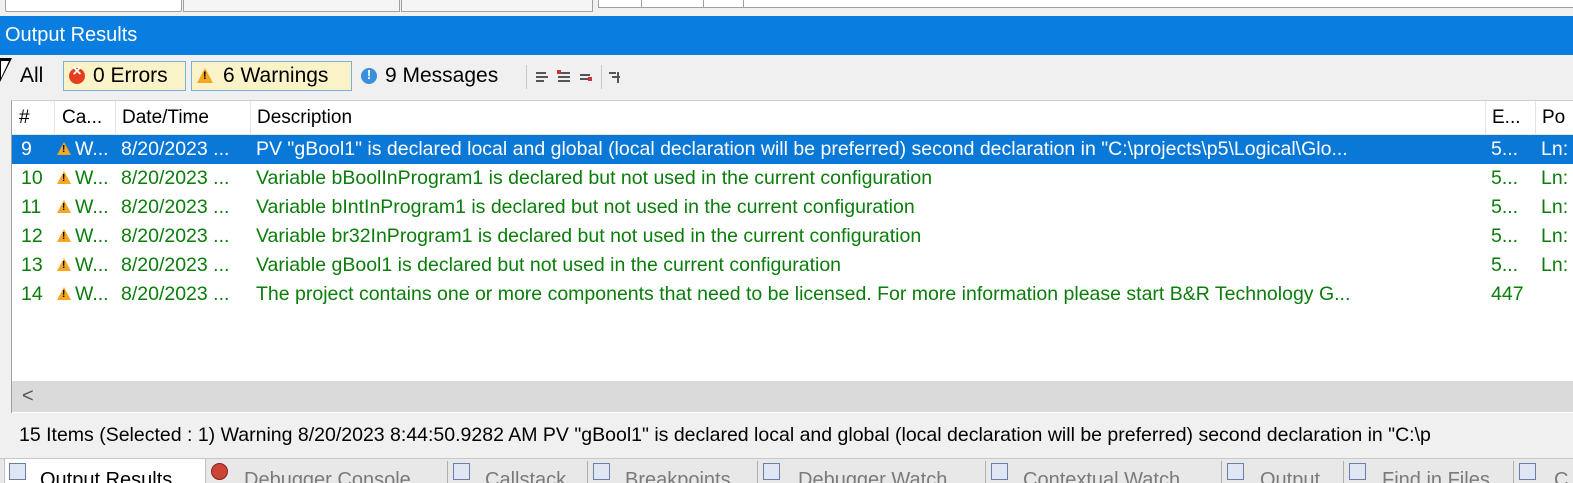 The width and height of the screenshot is (1573, 483). I want to click on filter-messages-button: 9 Messages, so click(438, 76).